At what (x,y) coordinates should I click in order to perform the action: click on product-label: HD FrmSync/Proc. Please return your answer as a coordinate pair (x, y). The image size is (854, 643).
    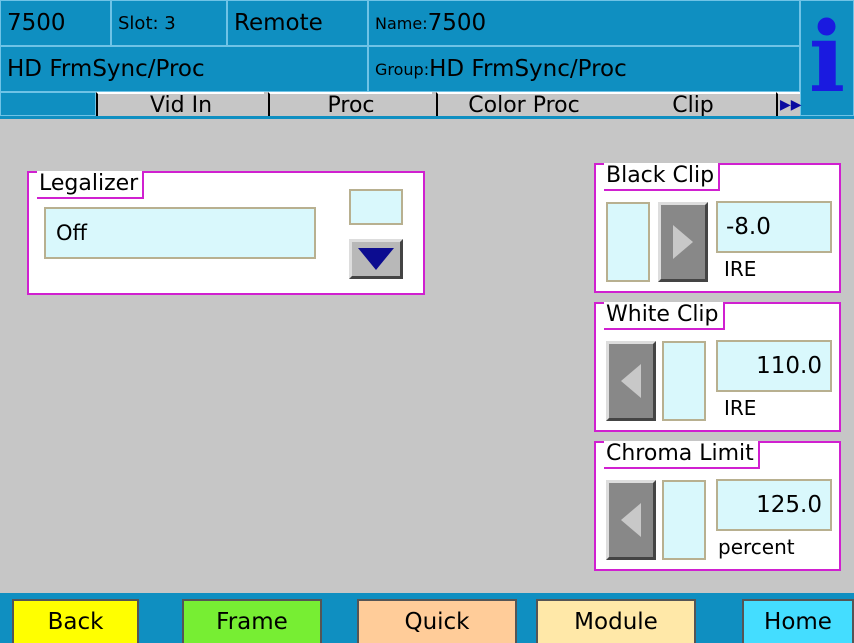
    Looking at the image, I should click on (106, 69).